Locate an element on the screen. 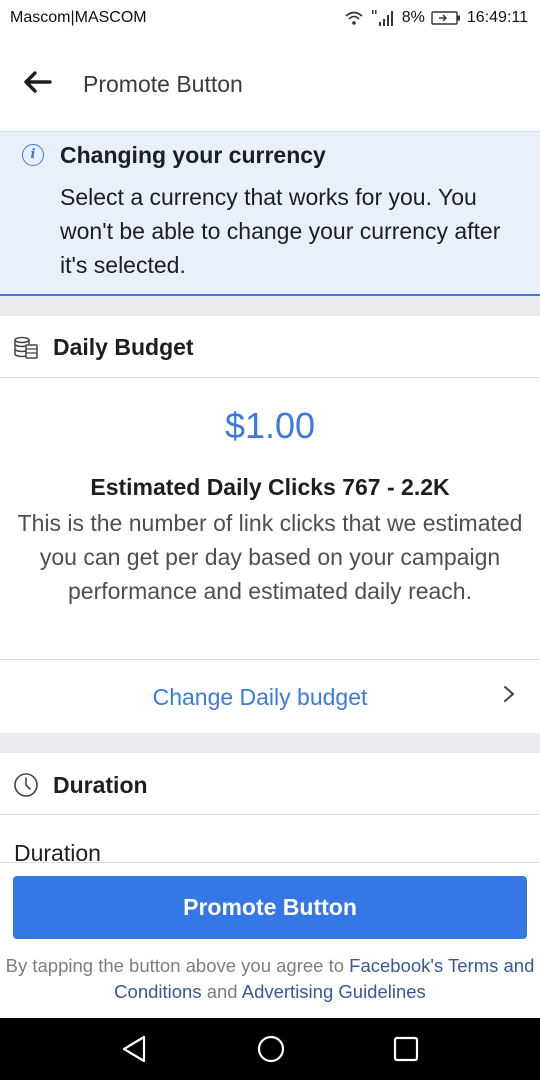 This screenshot has height=1080, width=540. signal-icon is located at coordinates (383, 18).